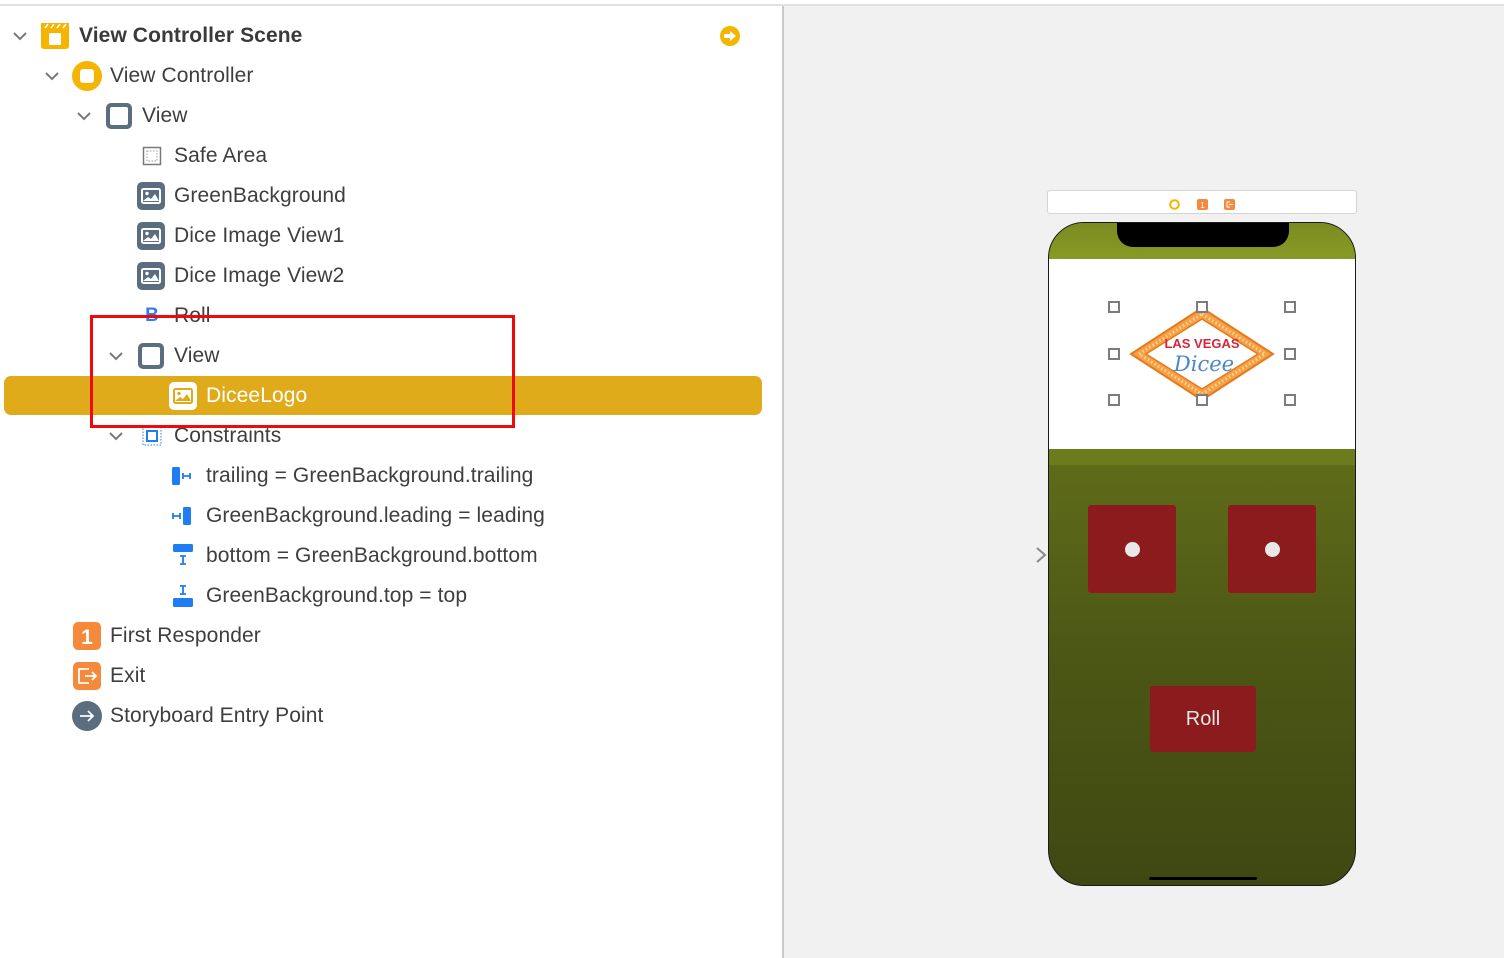 The image size is (1504, 958). Describe the element at coordinates (182, 75) in the screenshot. I see `outline-label: View Controller` at that location.